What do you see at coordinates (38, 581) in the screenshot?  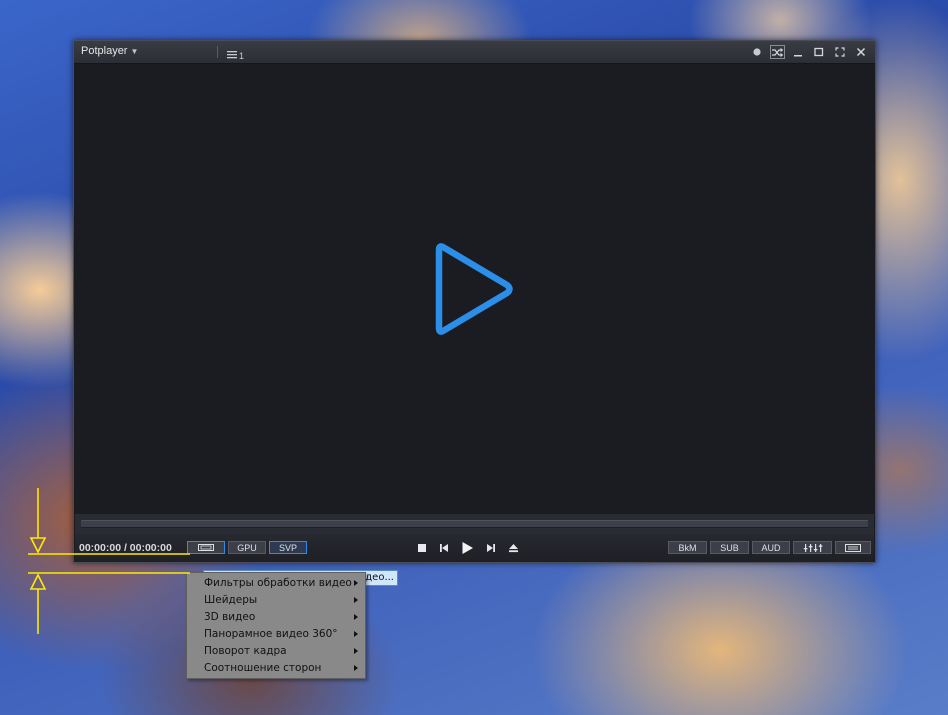 I see `annotation-arrow-up` at bounding box center [38, 581].